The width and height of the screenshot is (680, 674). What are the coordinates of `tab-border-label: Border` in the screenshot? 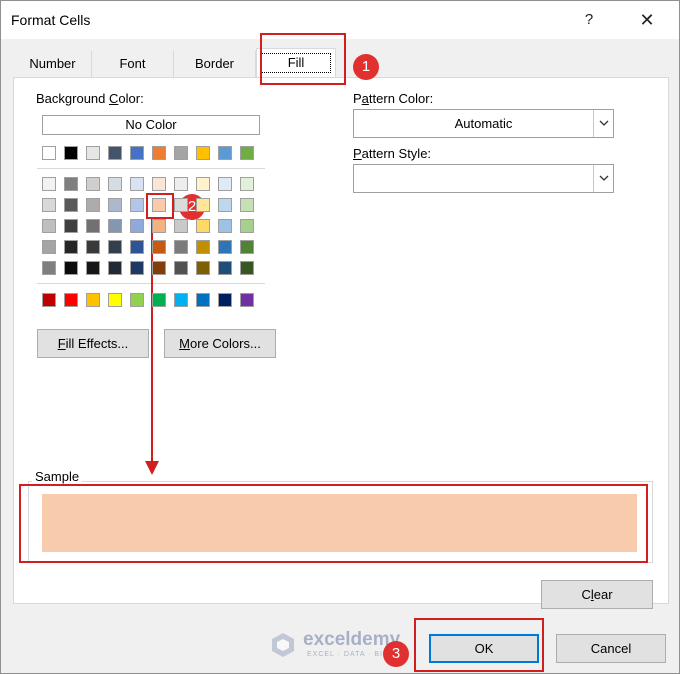 It's located at (214, 63).